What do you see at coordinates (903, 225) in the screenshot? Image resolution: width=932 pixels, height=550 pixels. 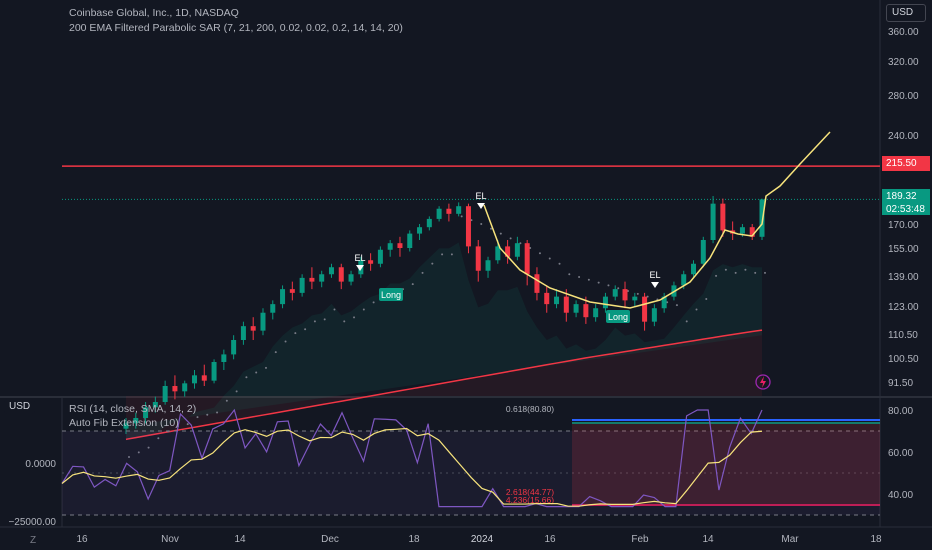 I see `price-tick-label: 170.00` at bounding box center [903, 225].